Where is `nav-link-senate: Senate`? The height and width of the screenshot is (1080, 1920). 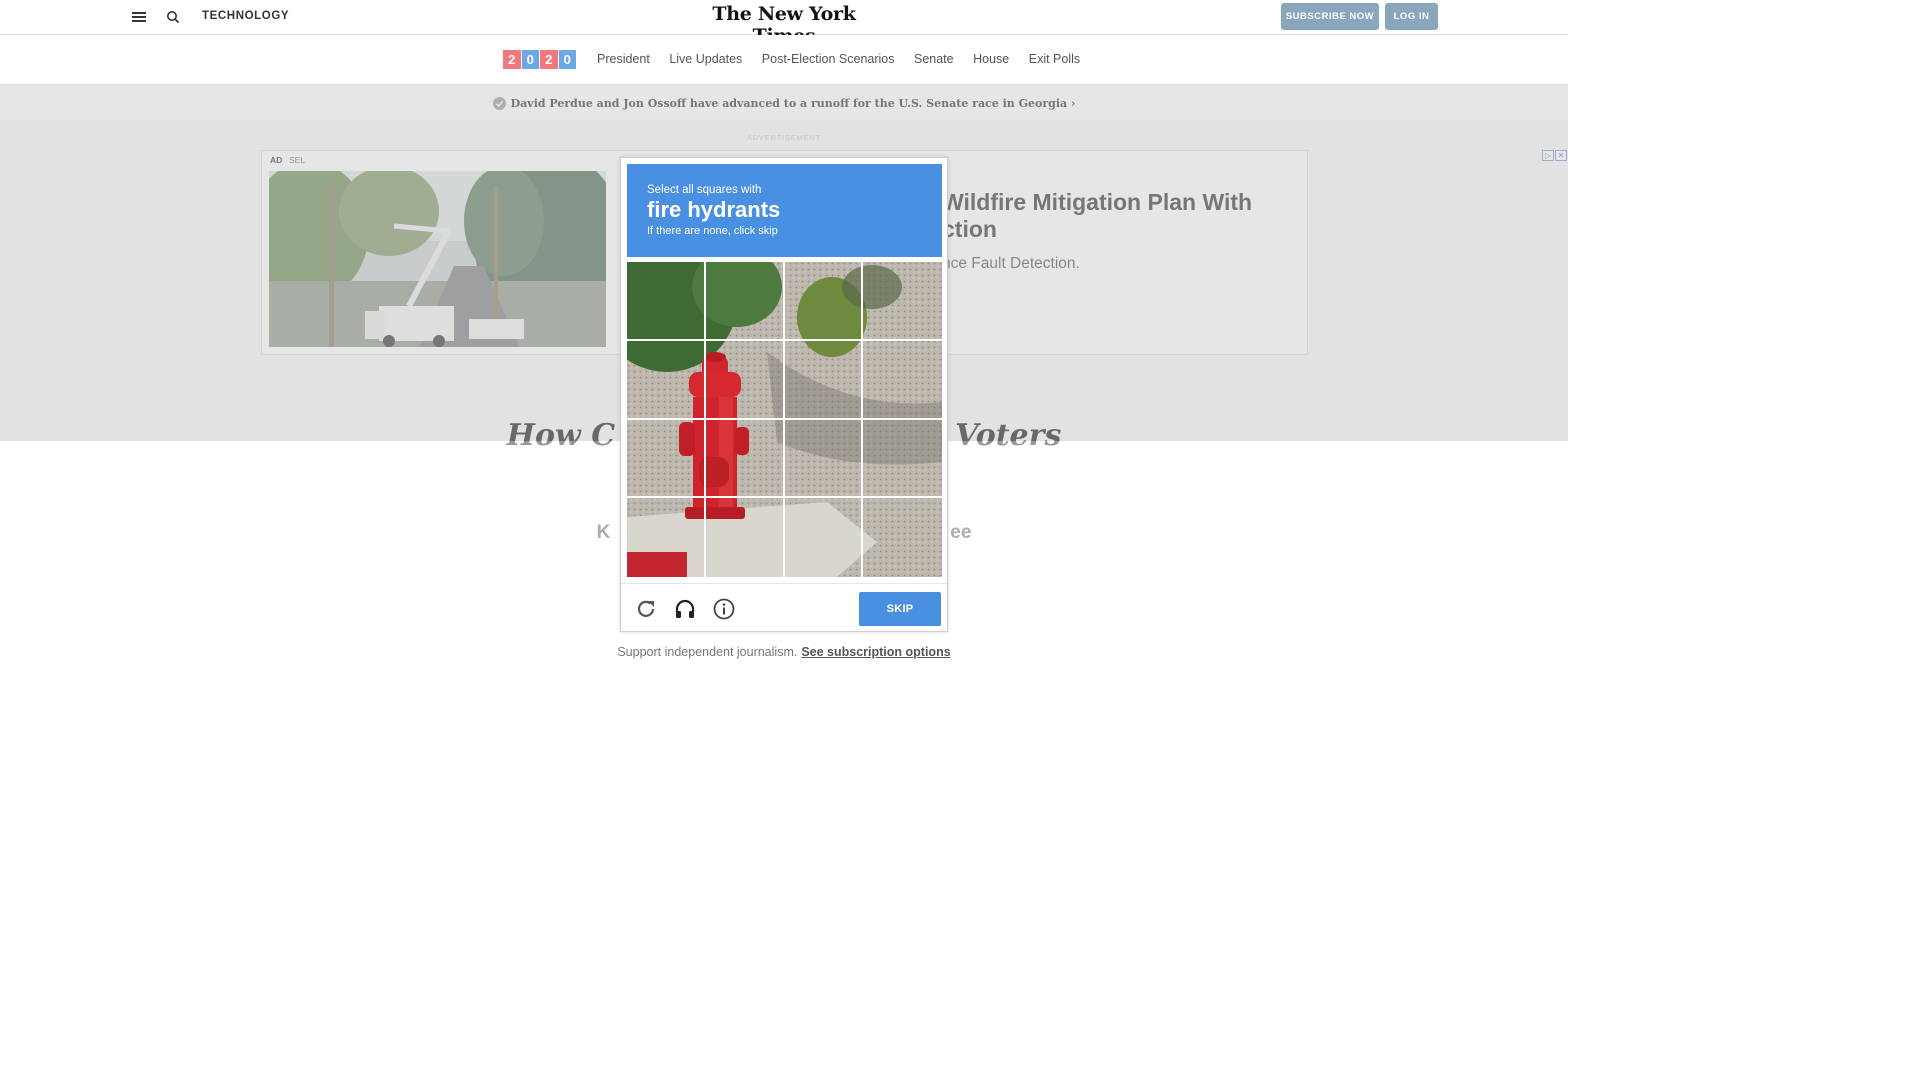
nav-link-senate: Senate is located at coordinates (934, 59).